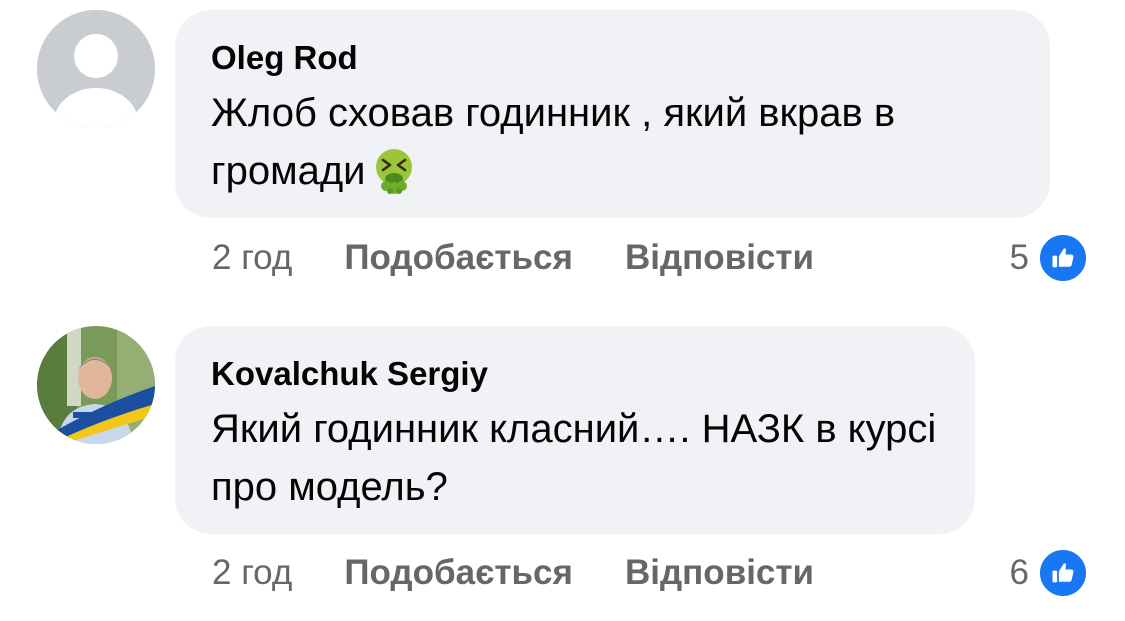 The image size is (1125, 621). I want to click on comment-author: Kovalchuk Sergiy, so click(575, 374).